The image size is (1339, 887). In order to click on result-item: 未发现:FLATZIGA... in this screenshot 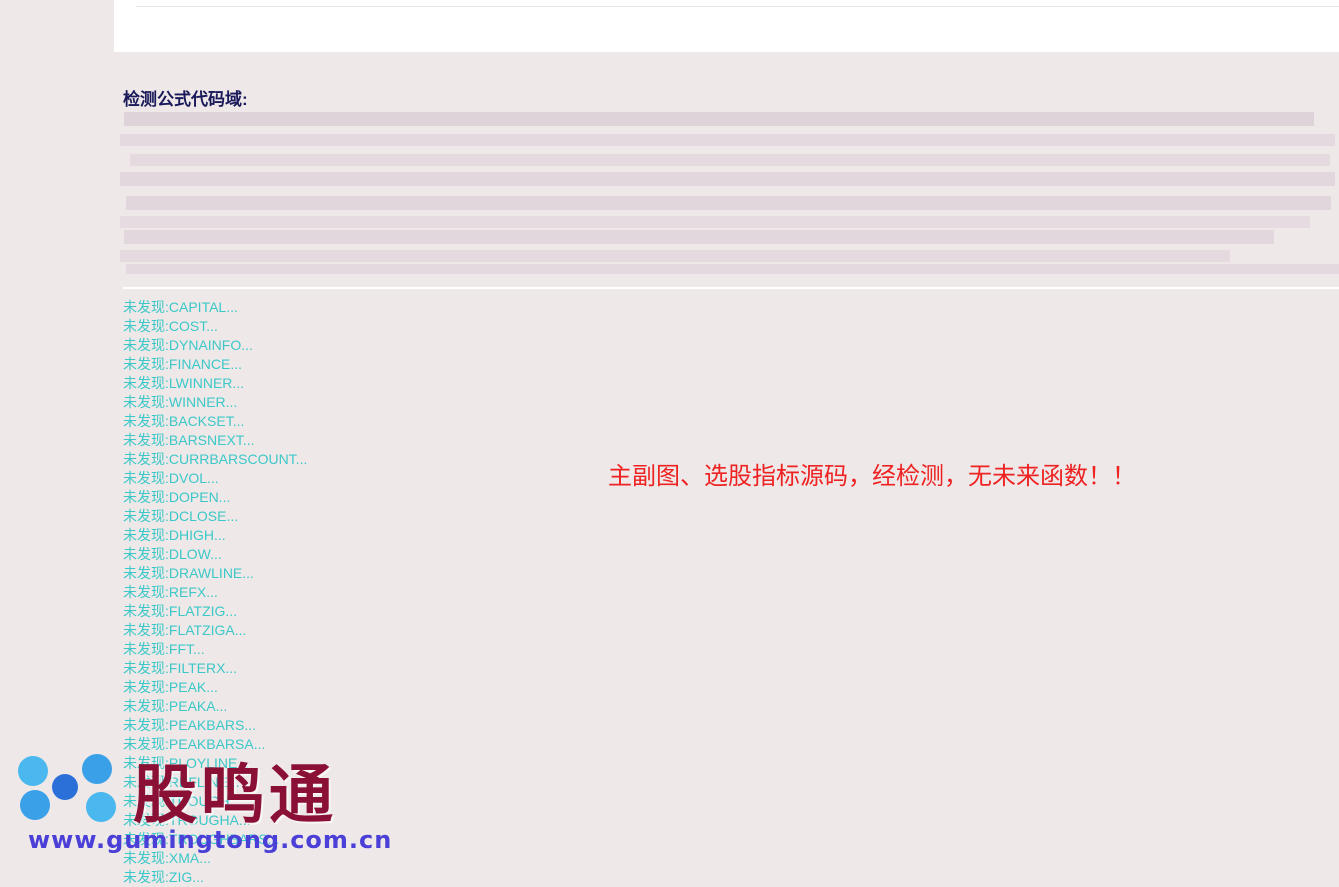, I will do `click(185, 630)`.